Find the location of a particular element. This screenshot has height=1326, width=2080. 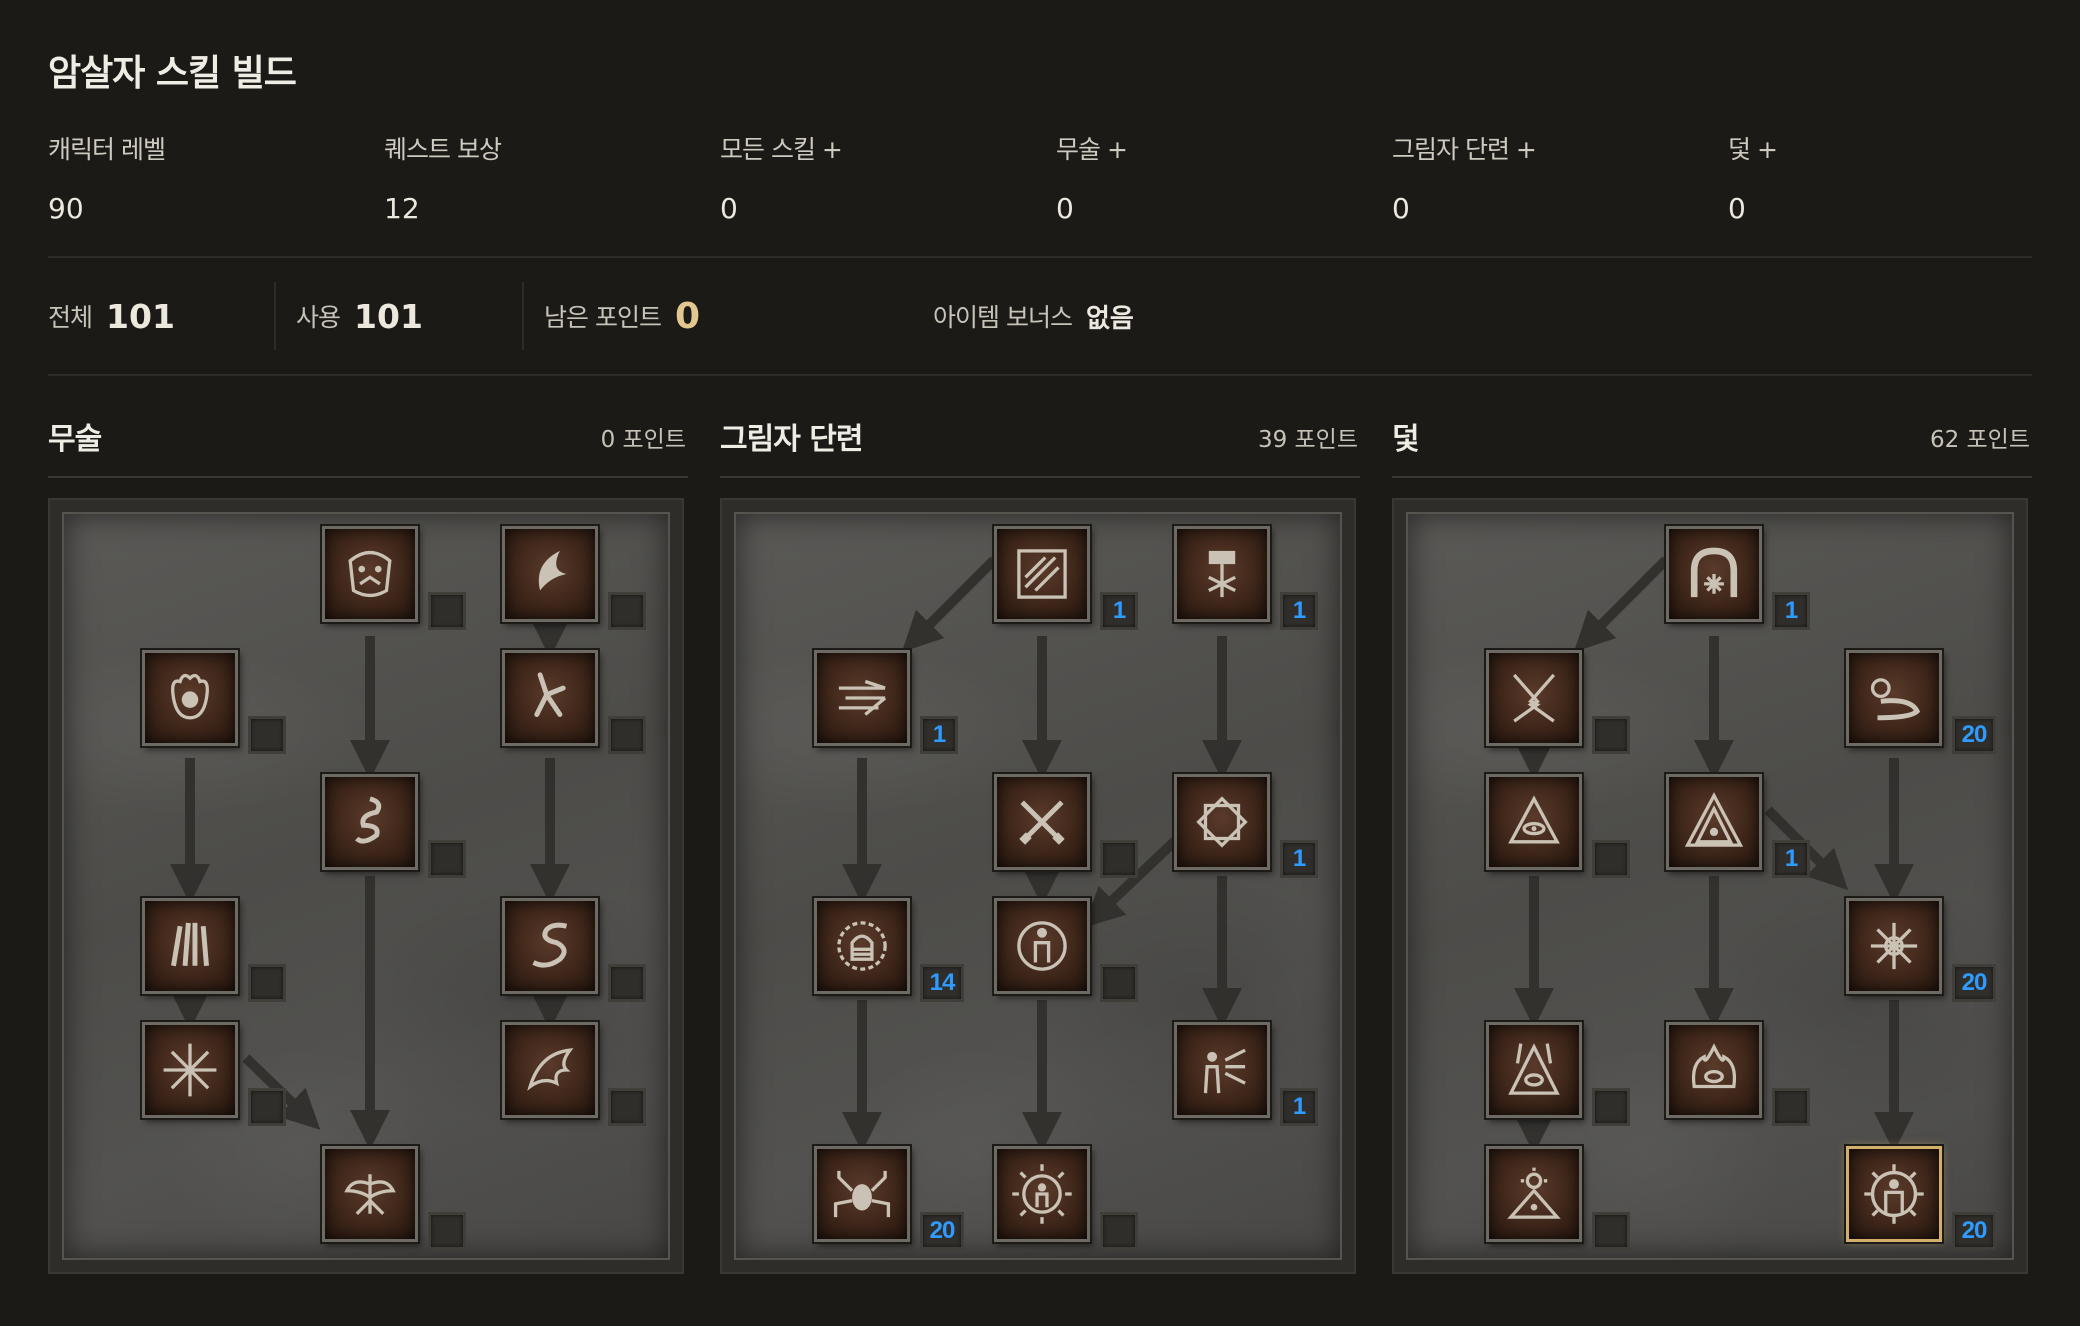

tree-header-traps: 덫 62 포인트 is located at coordinates (1712, 439).